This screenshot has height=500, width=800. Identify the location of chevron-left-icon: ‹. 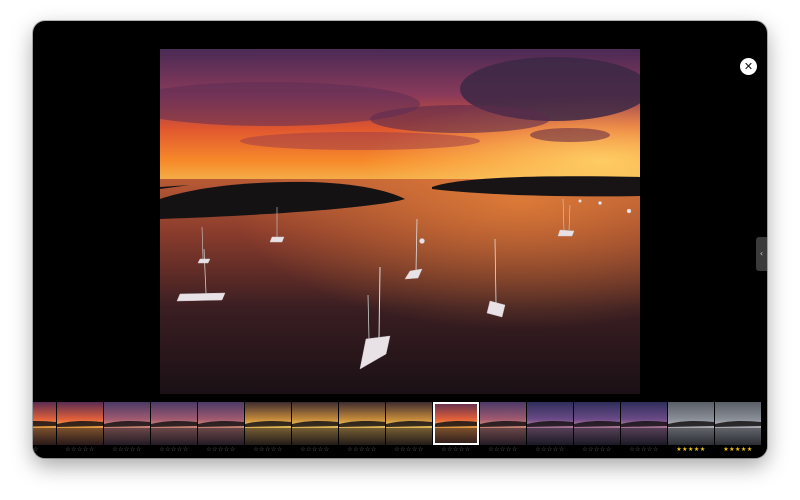
(761, 253).